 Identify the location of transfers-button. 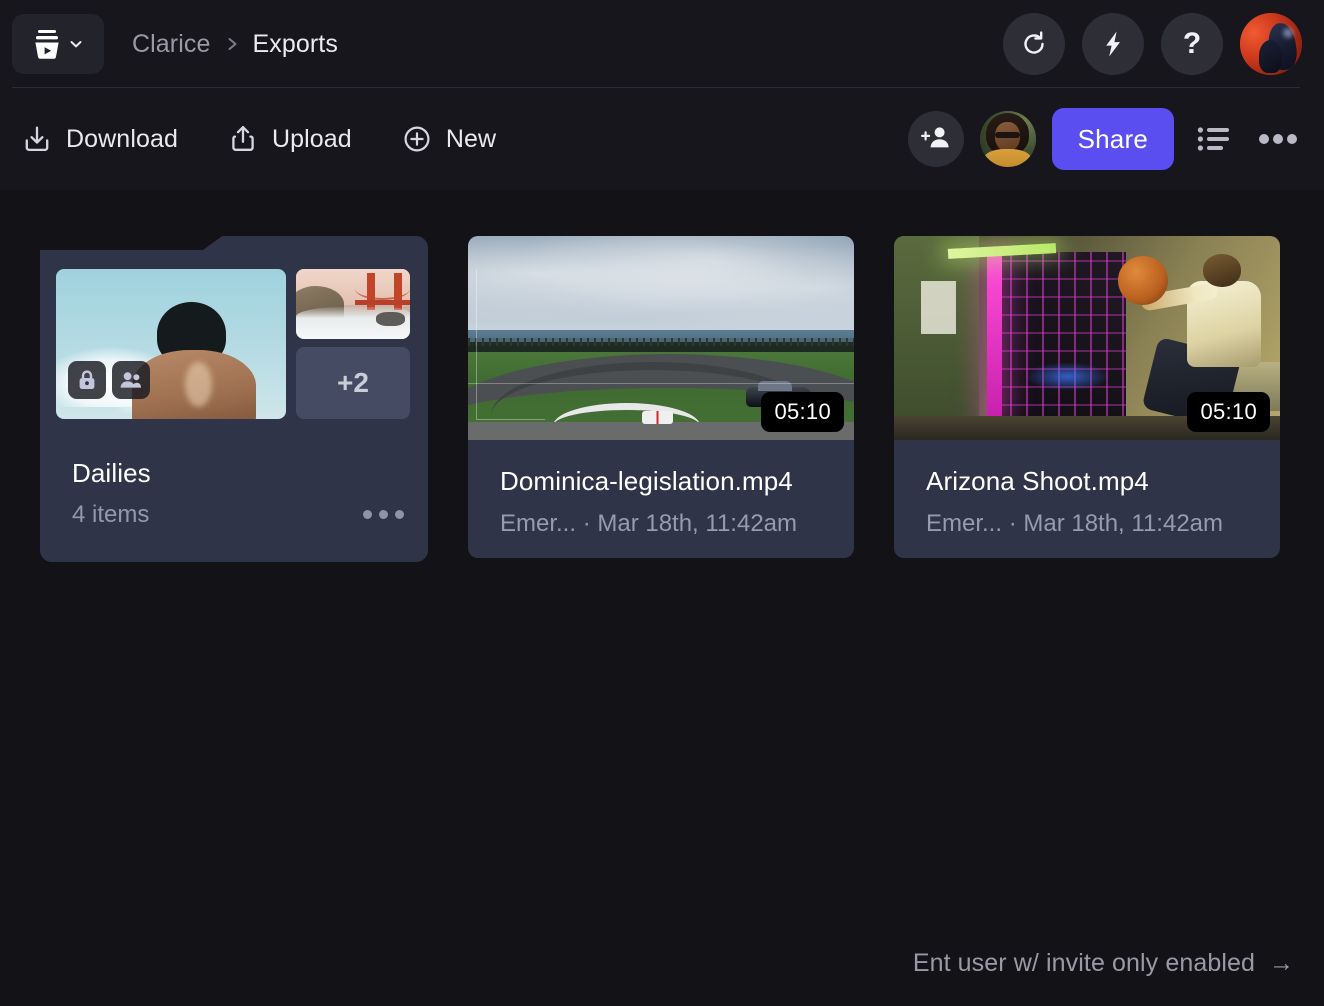
(1113, 44).